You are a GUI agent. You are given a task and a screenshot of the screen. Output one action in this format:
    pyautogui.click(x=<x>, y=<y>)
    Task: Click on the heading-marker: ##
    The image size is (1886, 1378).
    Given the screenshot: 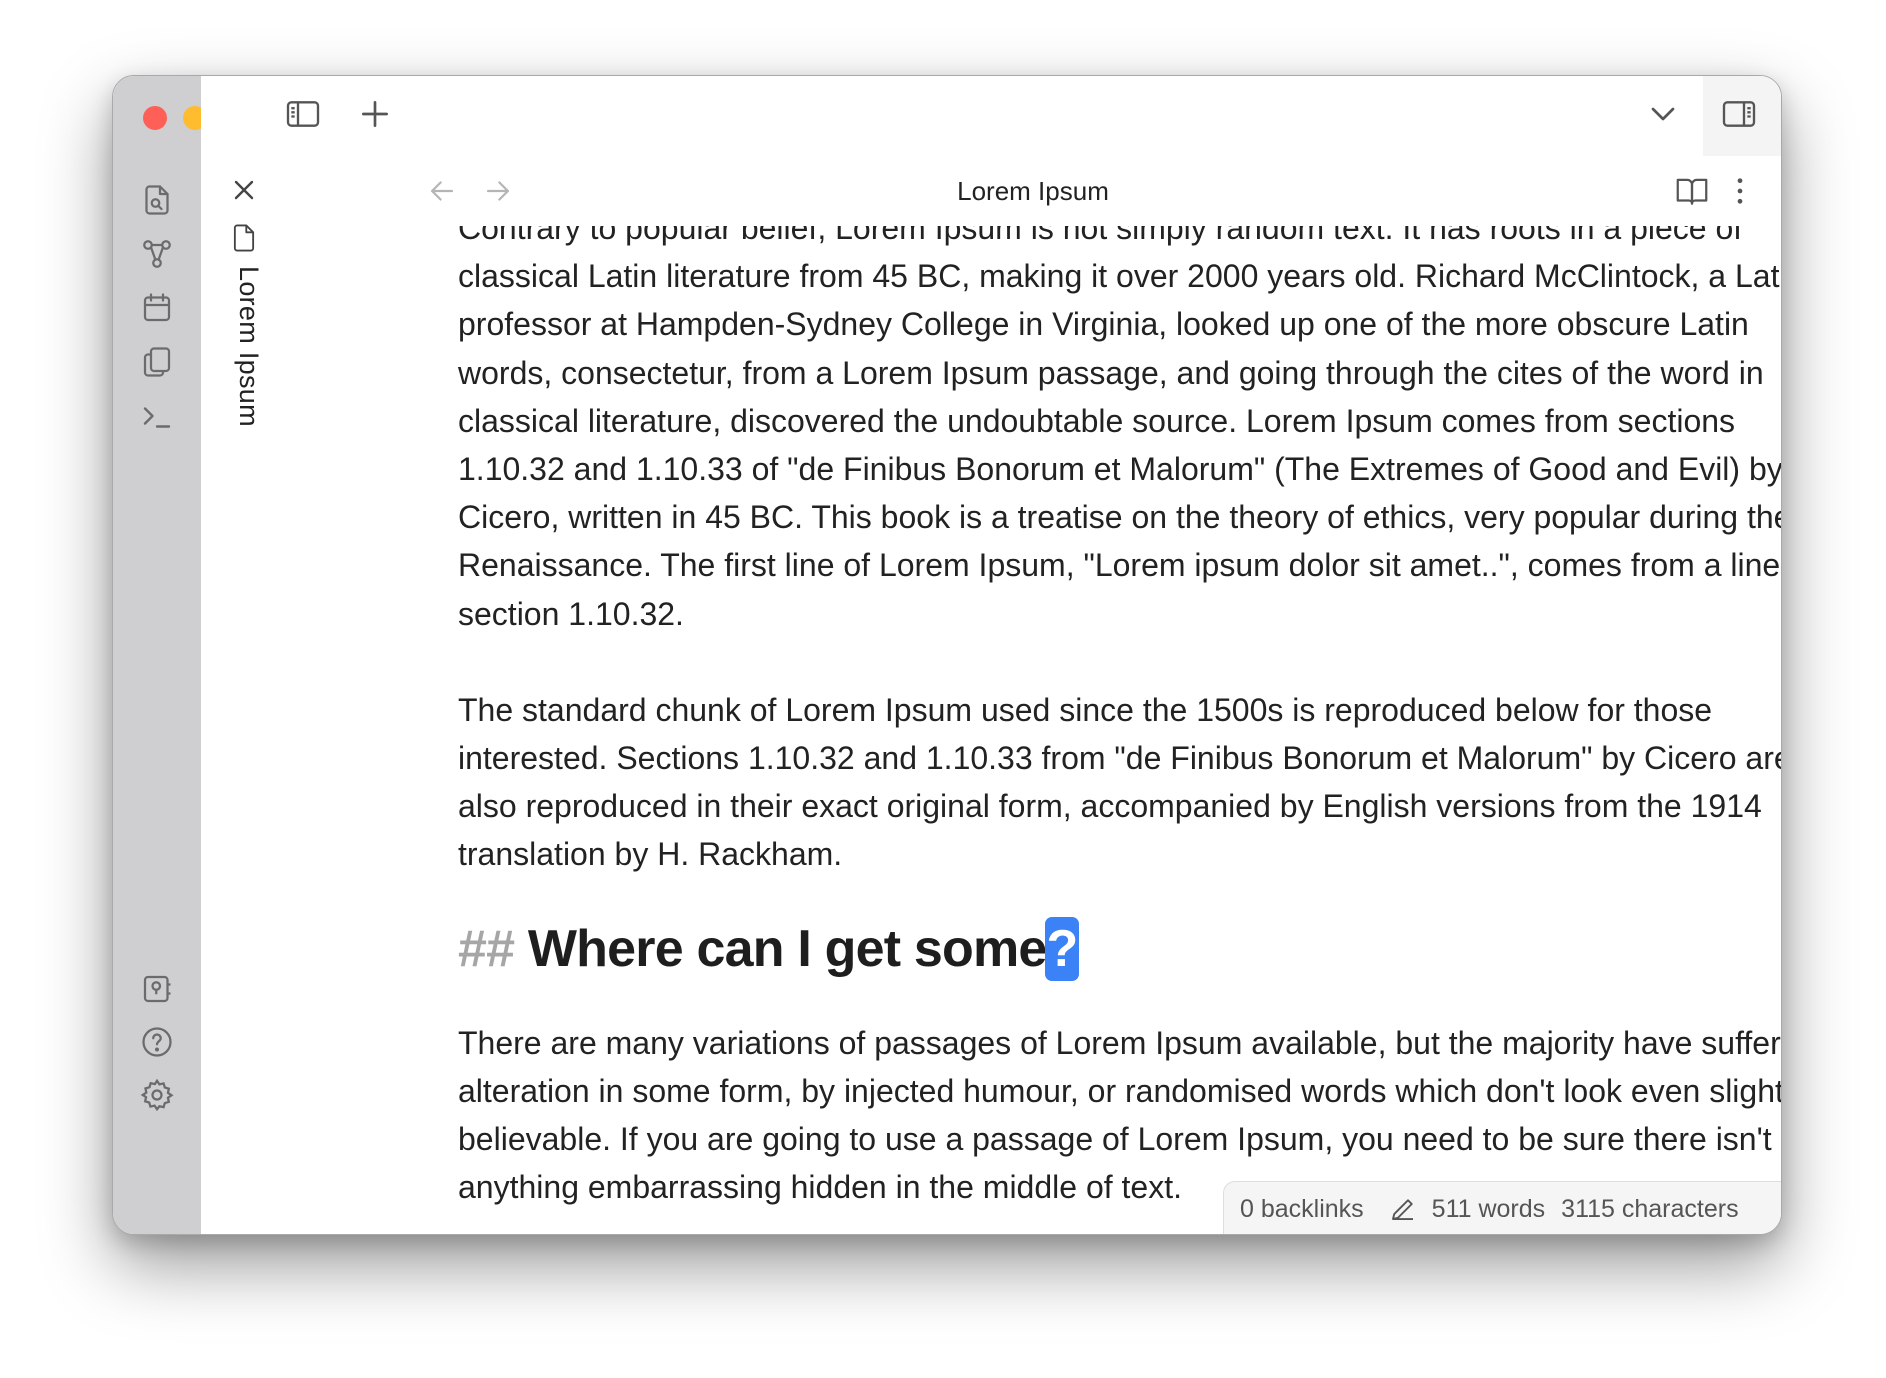 What is the action you would take?
    pyautogui.click(x=486, y=948)
    